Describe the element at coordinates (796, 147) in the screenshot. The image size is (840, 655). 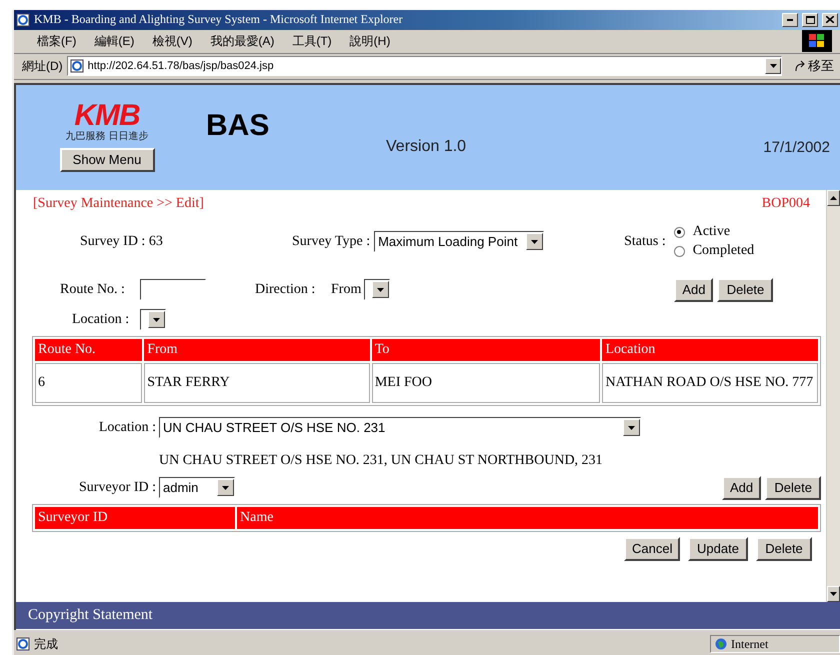
I see `date-text: 17/1/2002` at that location.